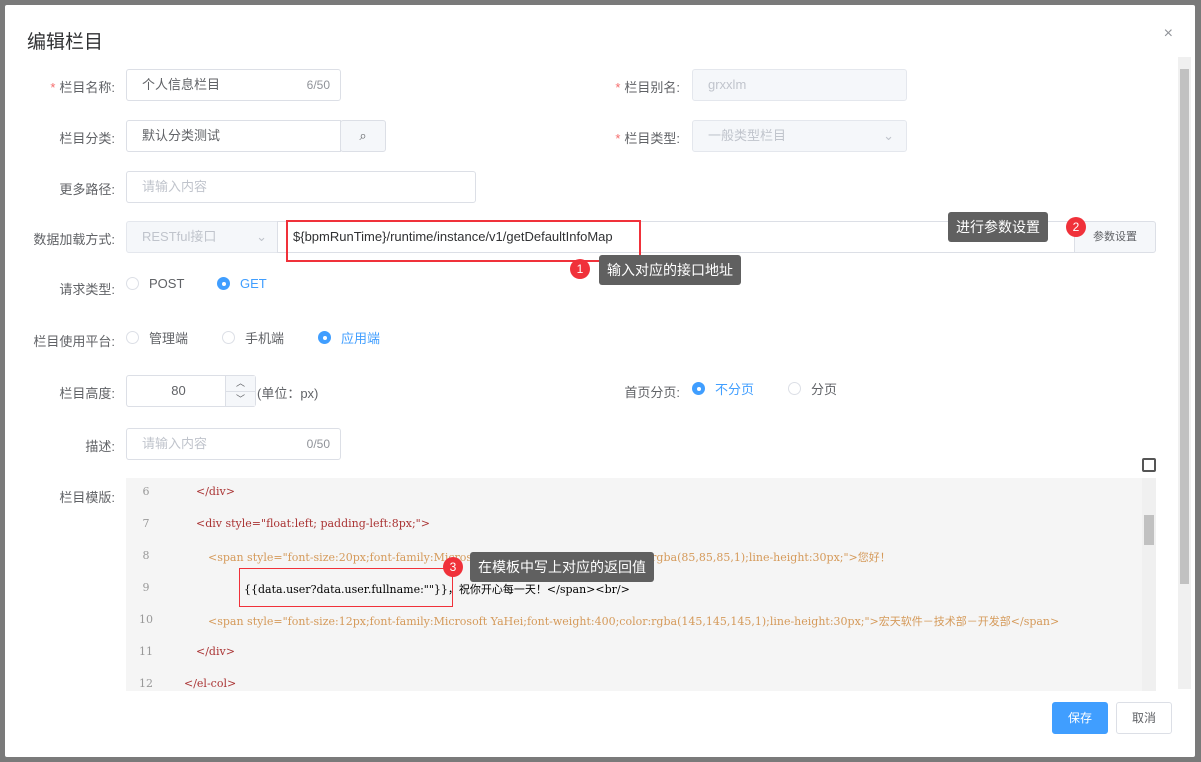  I want to click on name-label: * 栏目名称:, so click(82, 87).